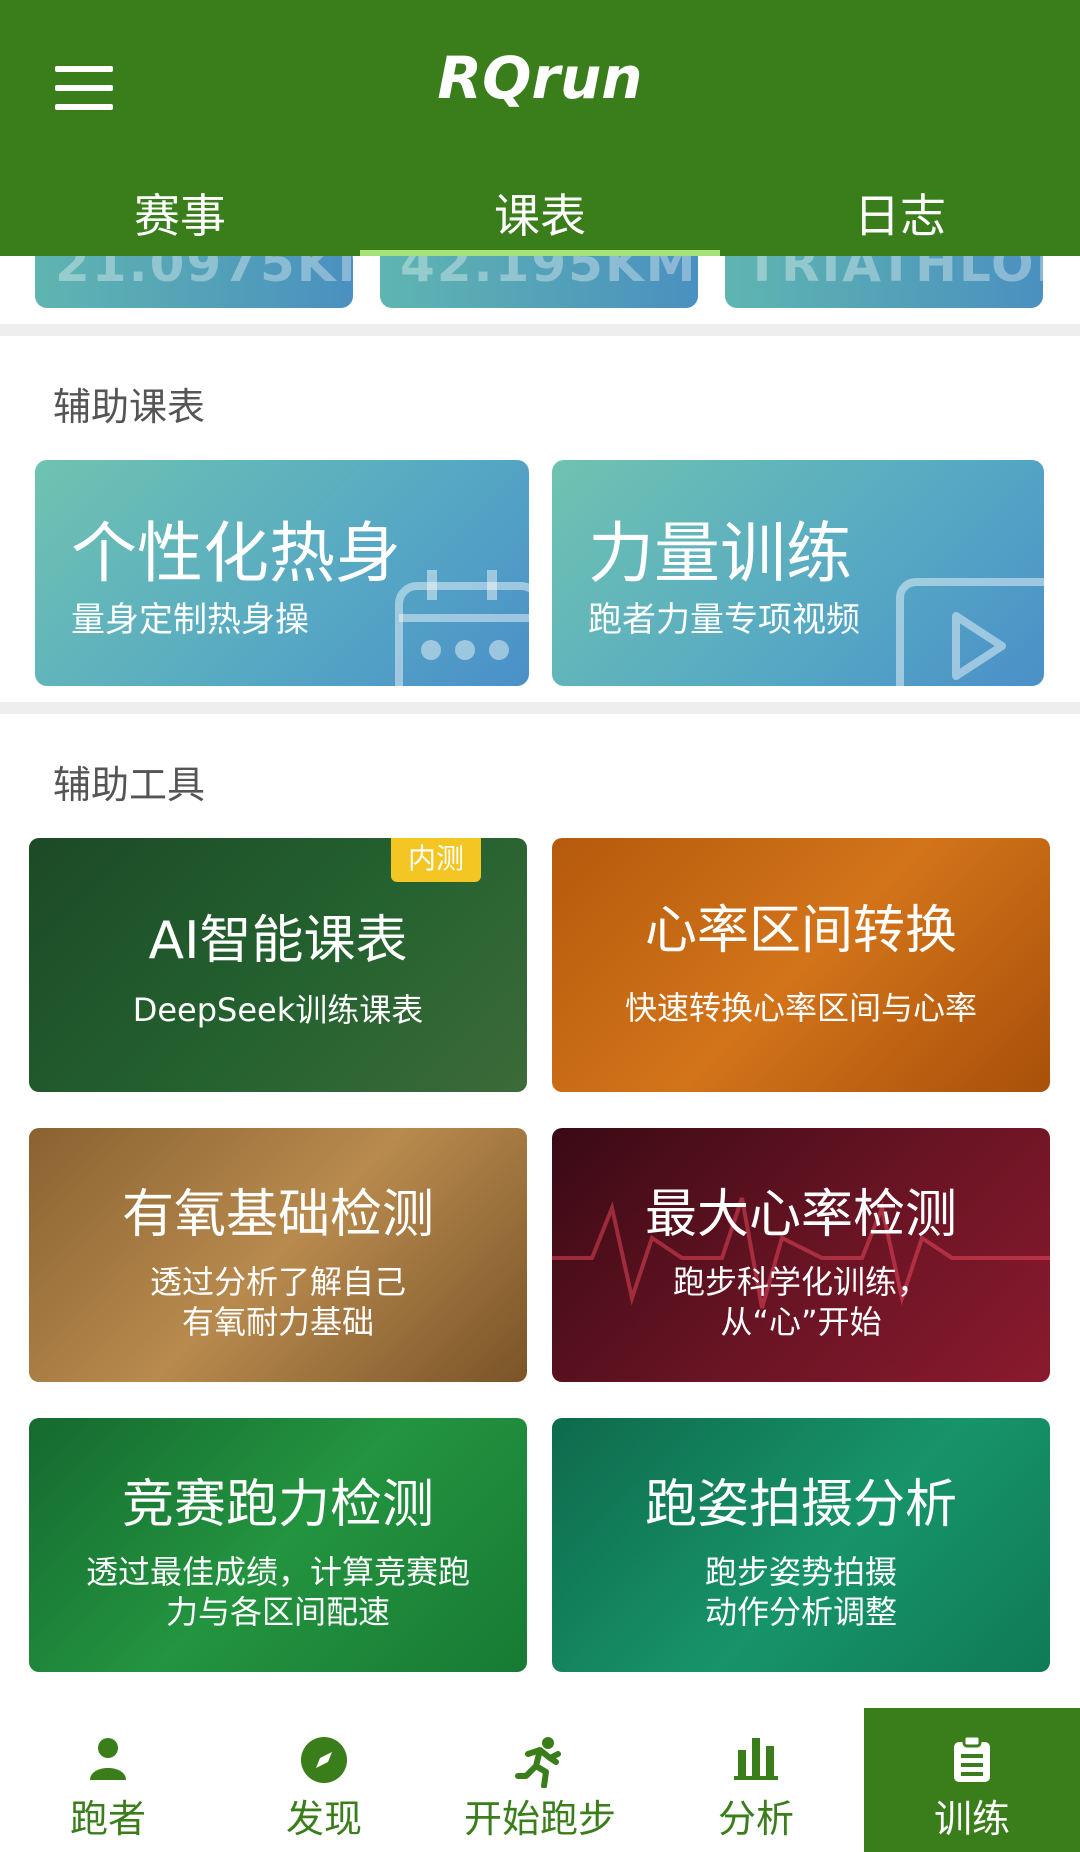  I want to click on nav-discover: 发现, so click(324, 1780).